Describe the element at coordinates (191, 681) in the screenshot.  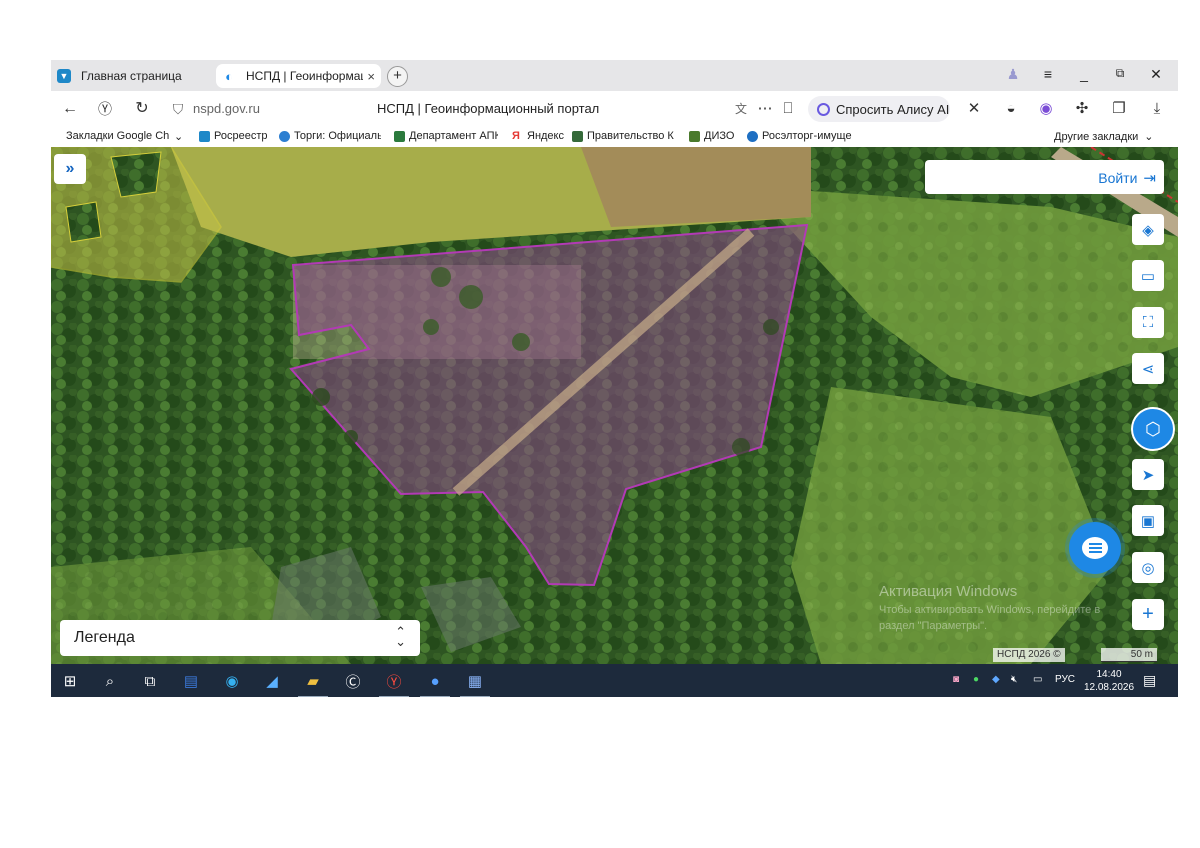
I see `save-app-icon: ▤` at that location.